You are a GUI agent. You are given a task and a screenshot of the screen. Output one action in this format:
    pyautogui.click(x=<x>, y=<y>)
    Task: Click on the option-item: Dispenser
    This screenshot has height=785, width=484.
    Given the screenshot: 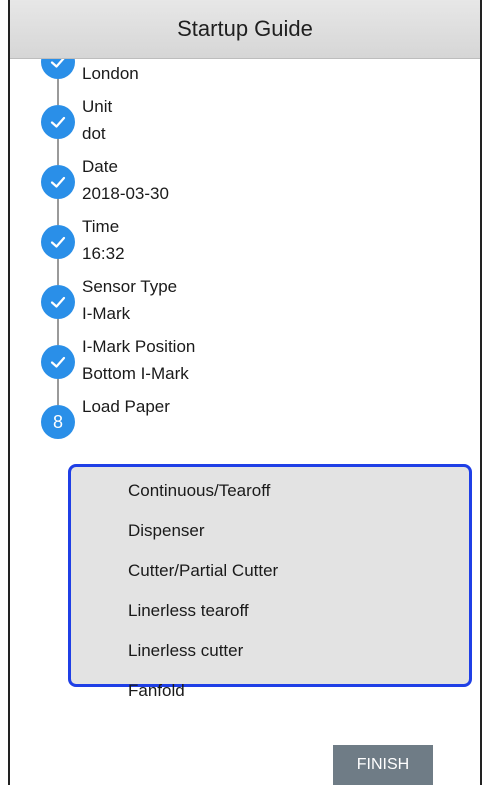 What is the action you would take?
    pyautogui.click(x=270, y=531)
    